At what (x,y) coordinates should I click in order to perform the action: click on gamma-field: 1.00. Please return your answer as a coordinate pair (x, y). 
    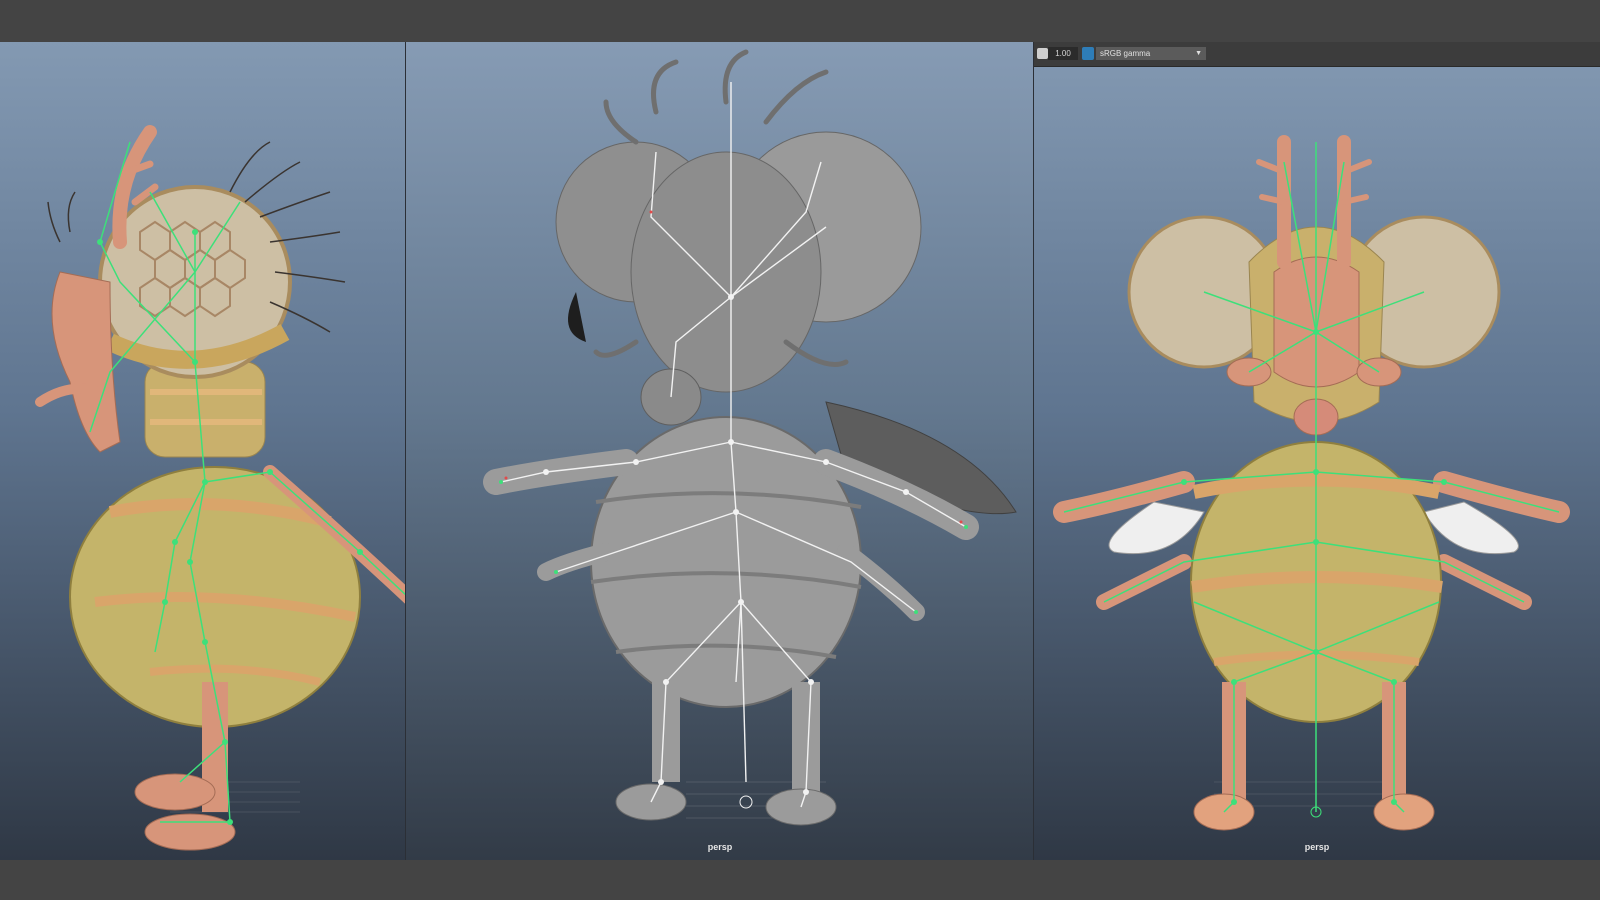
    Looking at the image, I should click on (1063, 53).